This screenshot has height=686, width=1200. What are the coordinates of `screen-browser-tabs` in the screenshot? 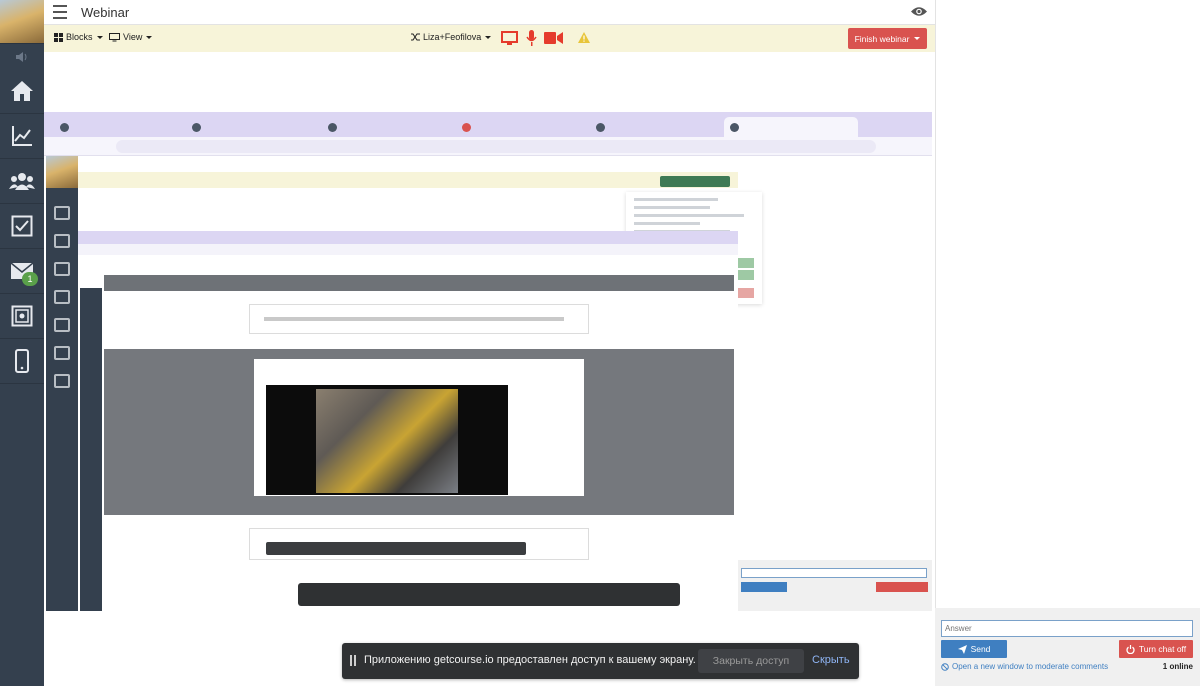 It's located at (488, 124).